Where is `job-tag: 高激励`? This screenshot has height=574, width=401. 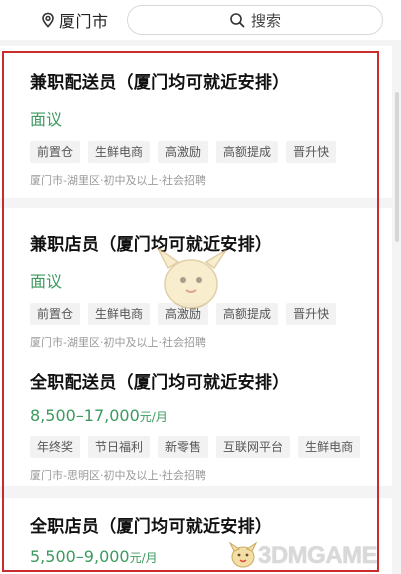 job-tag: 高激励 is located at coordinates (183, 152).